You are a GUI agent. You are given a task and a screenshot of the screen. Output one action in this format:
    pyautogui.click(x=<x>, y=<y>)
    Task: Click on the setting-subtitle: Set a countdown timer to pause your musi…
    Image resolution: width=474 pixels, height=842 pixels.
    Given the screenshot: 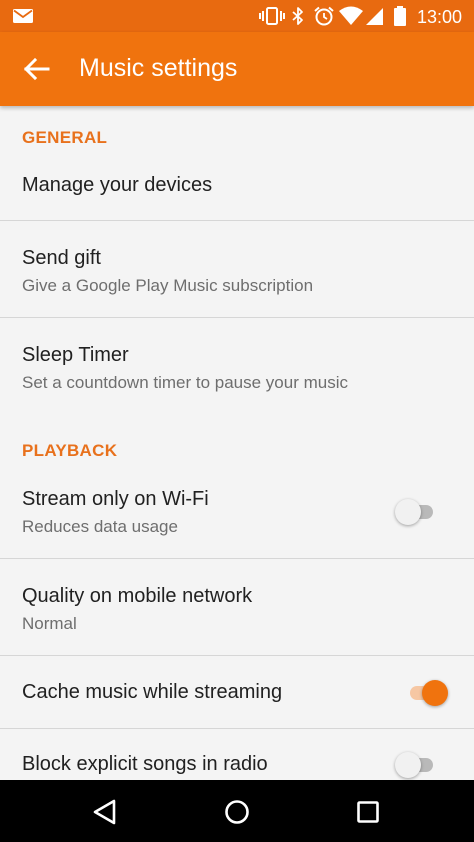 What is the action you would take?
    pyautogui.click(x=185, y=382)
    